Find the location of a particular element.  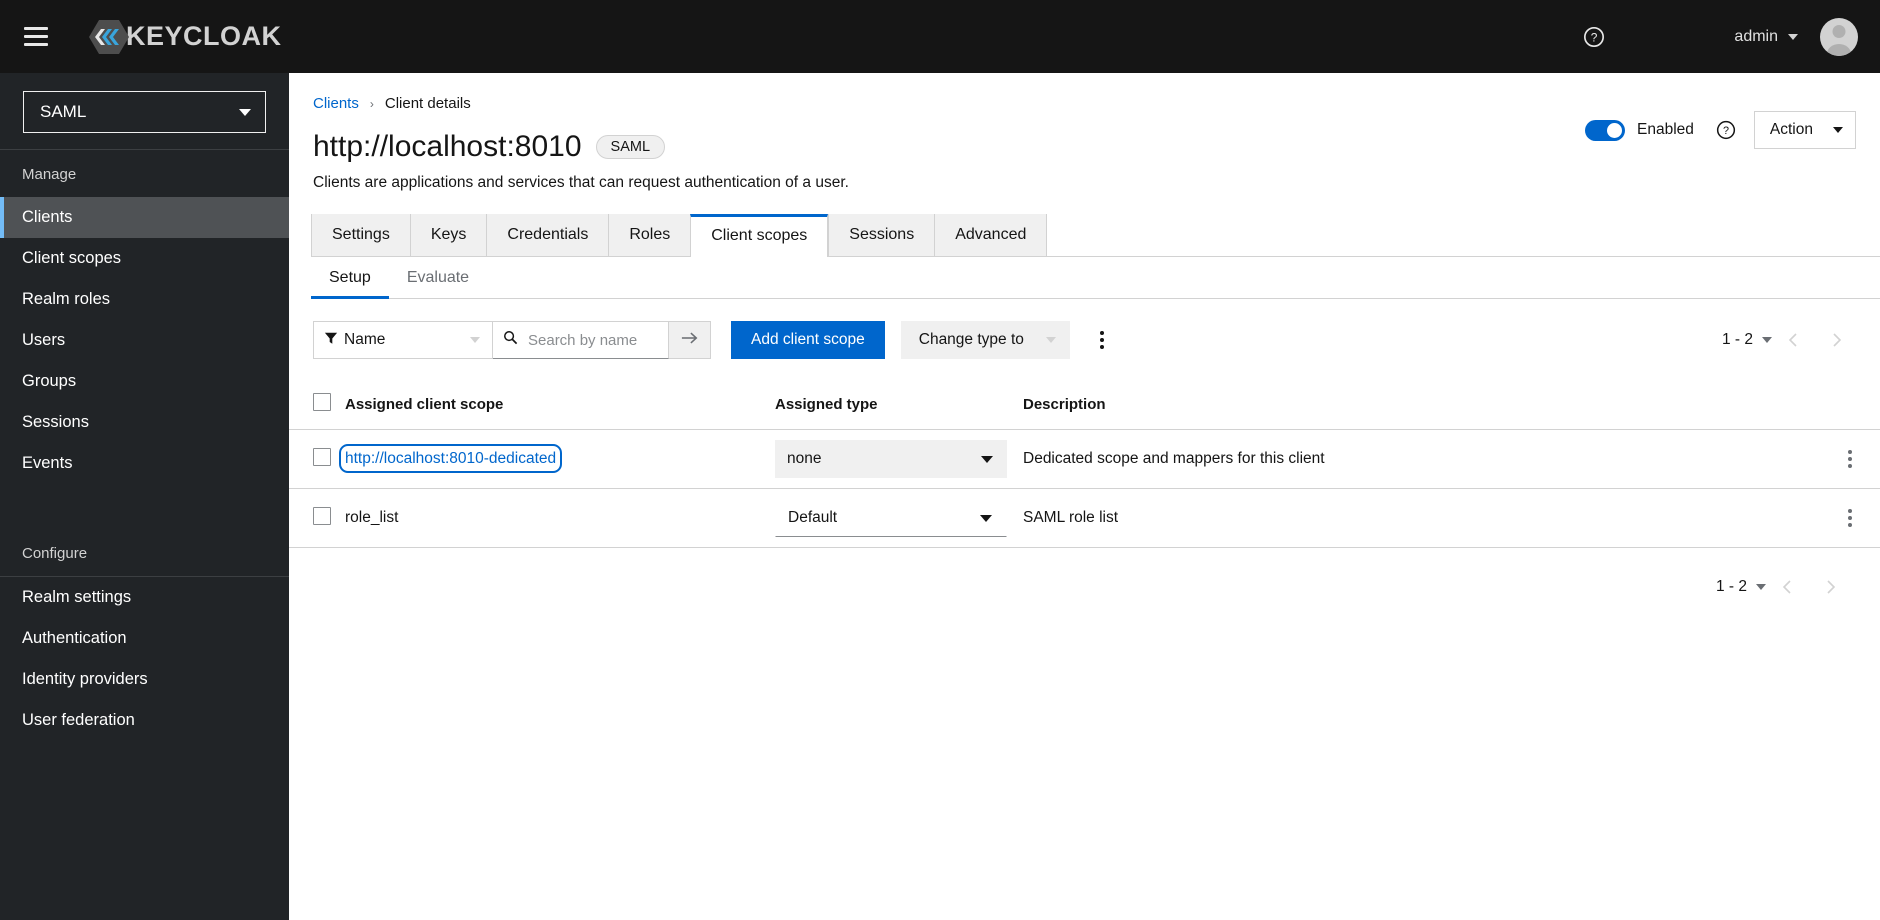

sidebar-item-label: Client scopes is located at coordinates (72, 258).